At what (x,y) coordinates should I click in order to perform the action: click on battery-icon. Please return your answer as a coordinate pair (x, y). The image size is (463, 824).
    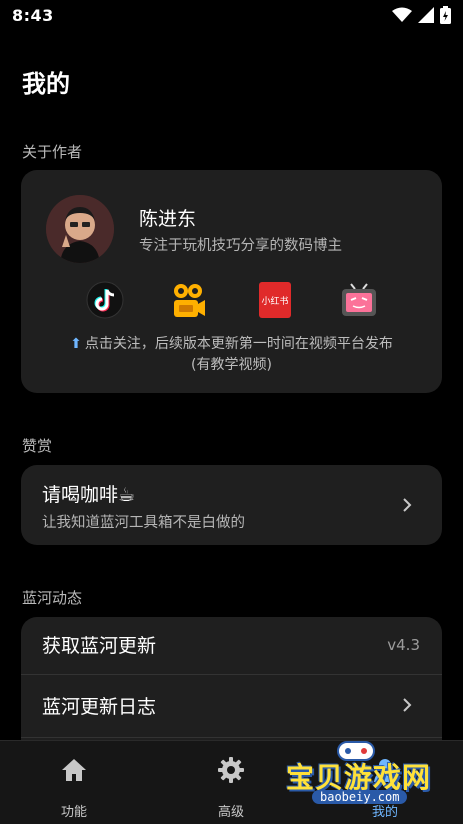
    Looking at the image, I should click on (445, 15).